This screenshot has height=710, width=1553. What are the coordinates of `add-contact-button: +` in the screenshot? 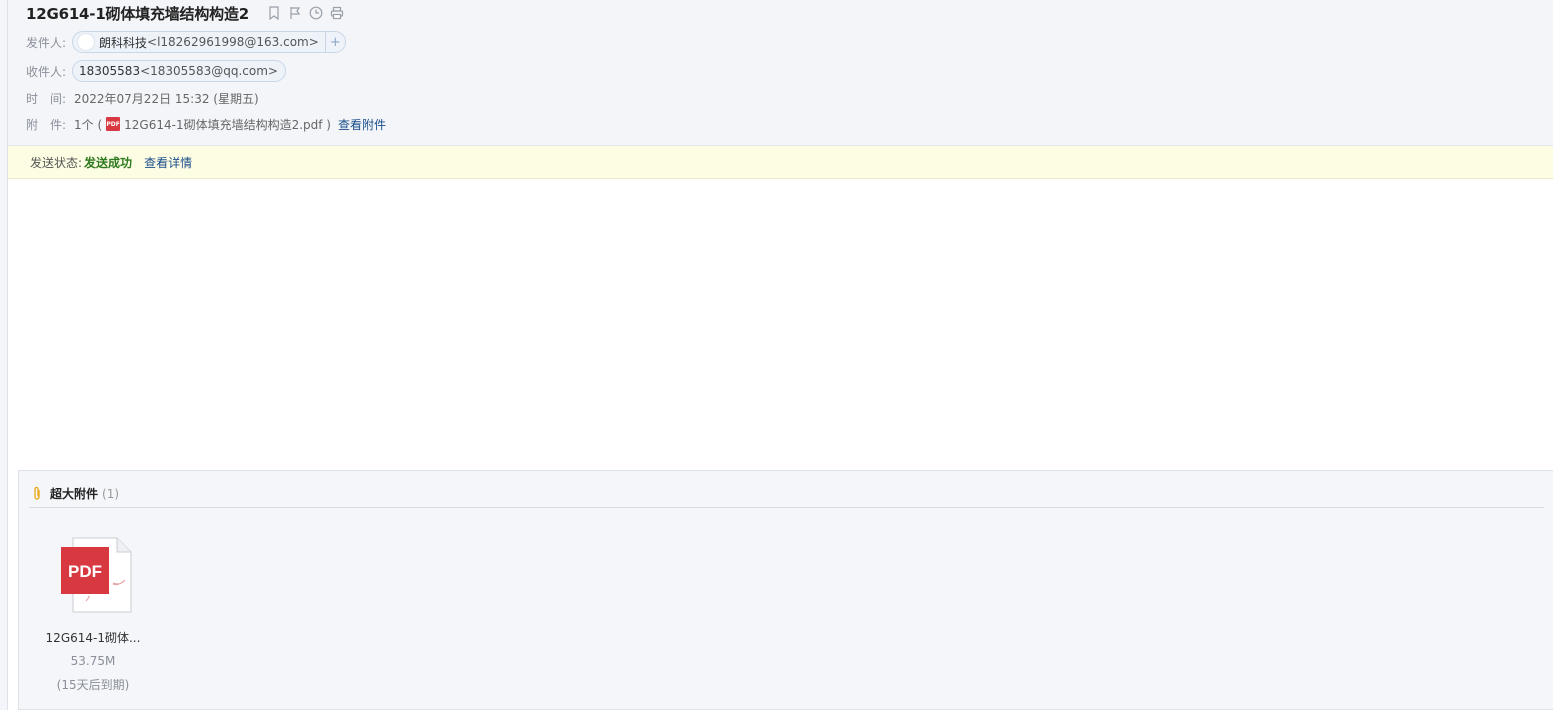 It's located at (334, 42).